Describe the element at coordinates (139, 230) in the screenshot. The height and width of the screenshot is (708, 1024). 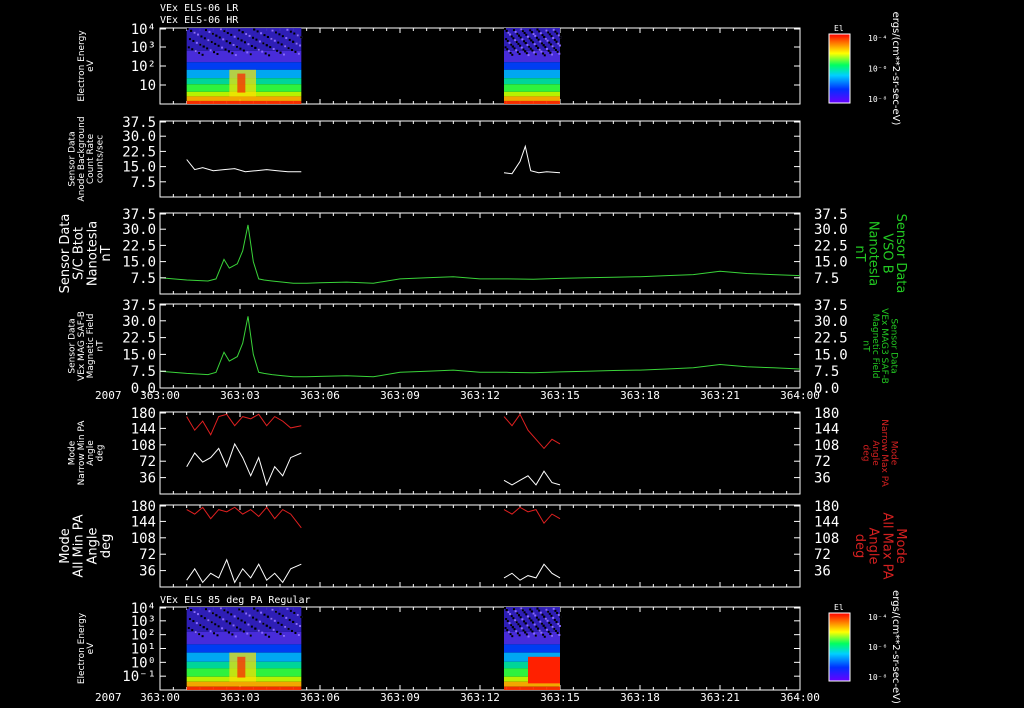
I see `y-tick-label: 30.0` at that location.